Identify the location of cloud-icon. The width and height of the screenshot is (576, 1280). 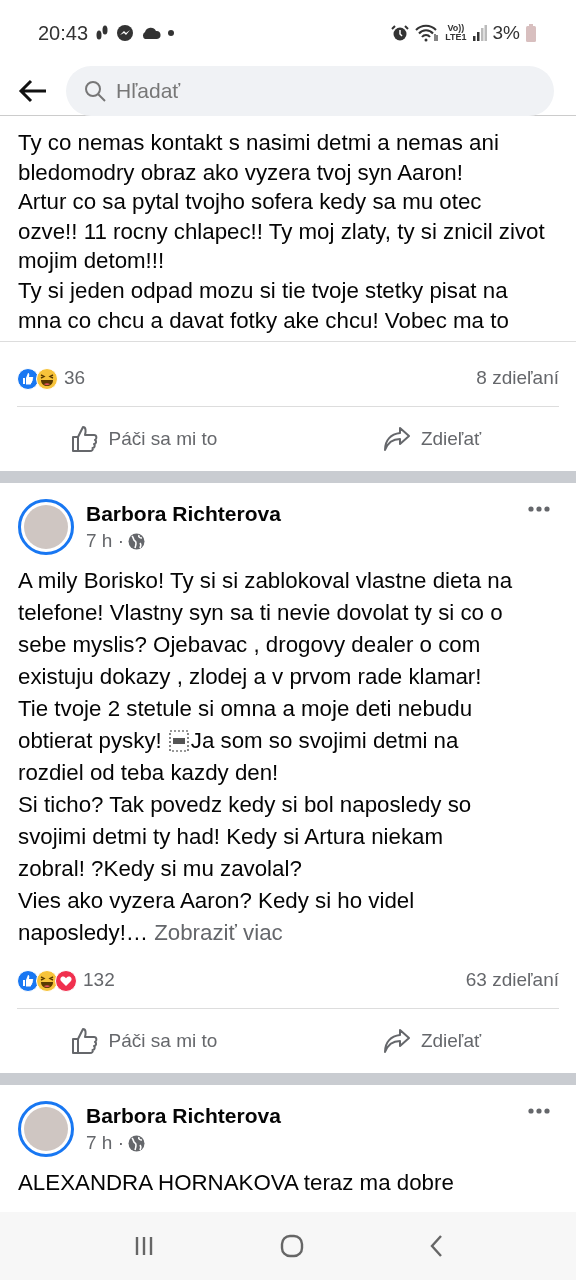
(151, 33).